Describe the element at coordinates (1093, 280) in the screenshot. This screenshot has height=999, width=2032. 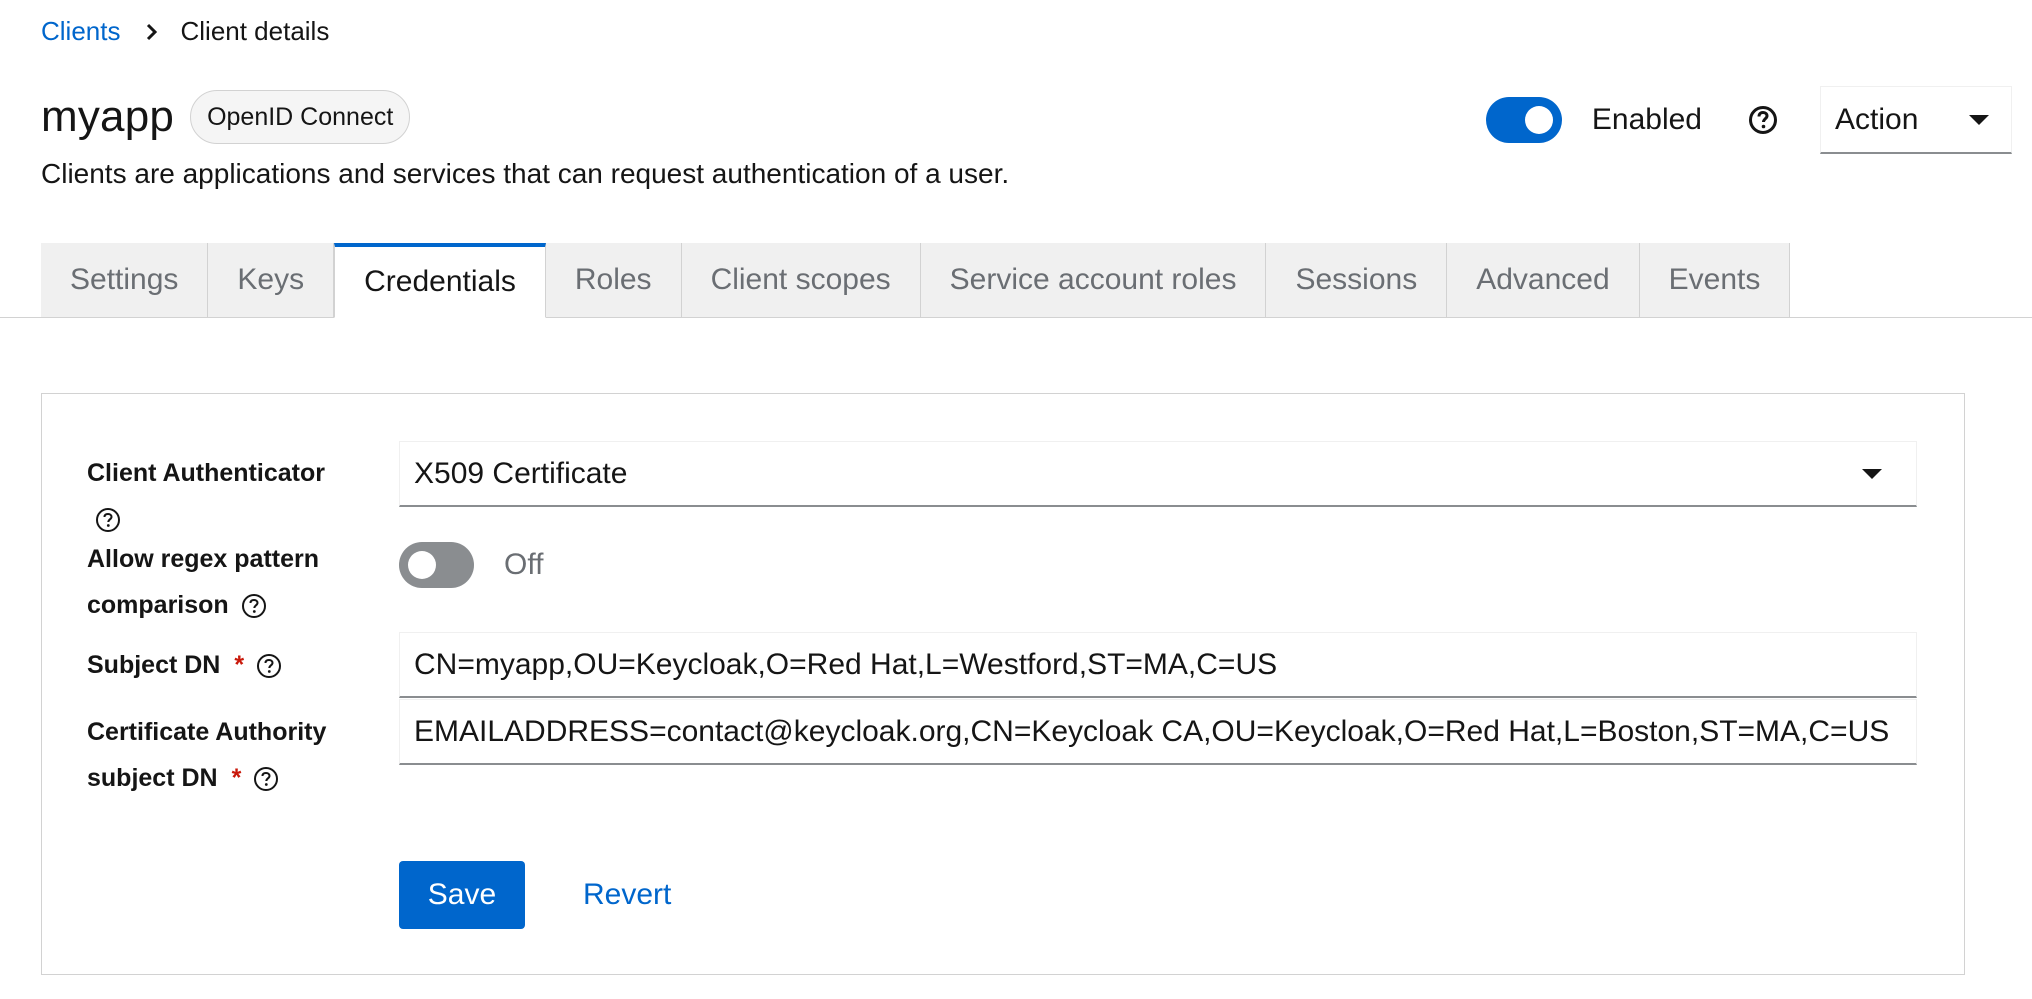
I see `tab-service-account-roles: Service account roles` at that location.